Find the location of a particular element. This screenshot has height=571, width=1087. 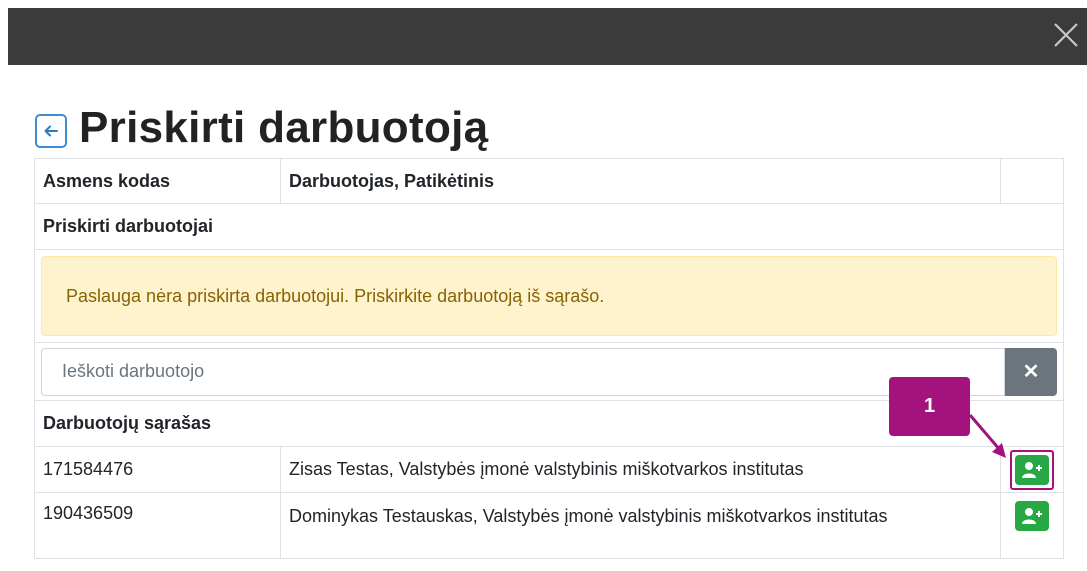

column-header-code: Asmens kodas is located at coordinates (158, 181).